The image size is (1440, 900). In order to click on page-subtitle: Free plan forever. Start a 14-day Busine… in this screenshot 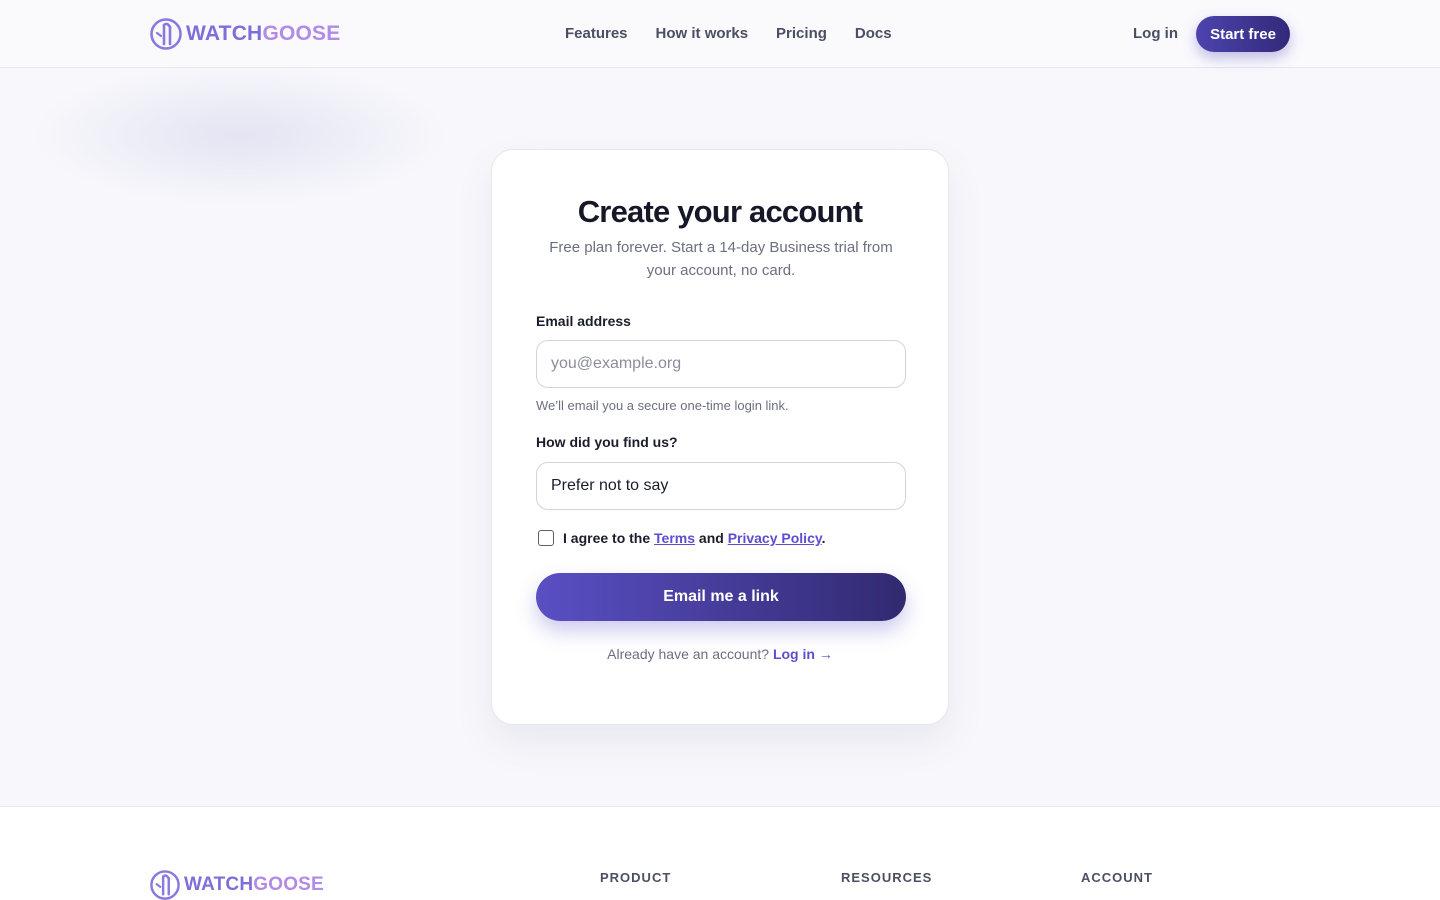, I will do `click(721, 259)`.